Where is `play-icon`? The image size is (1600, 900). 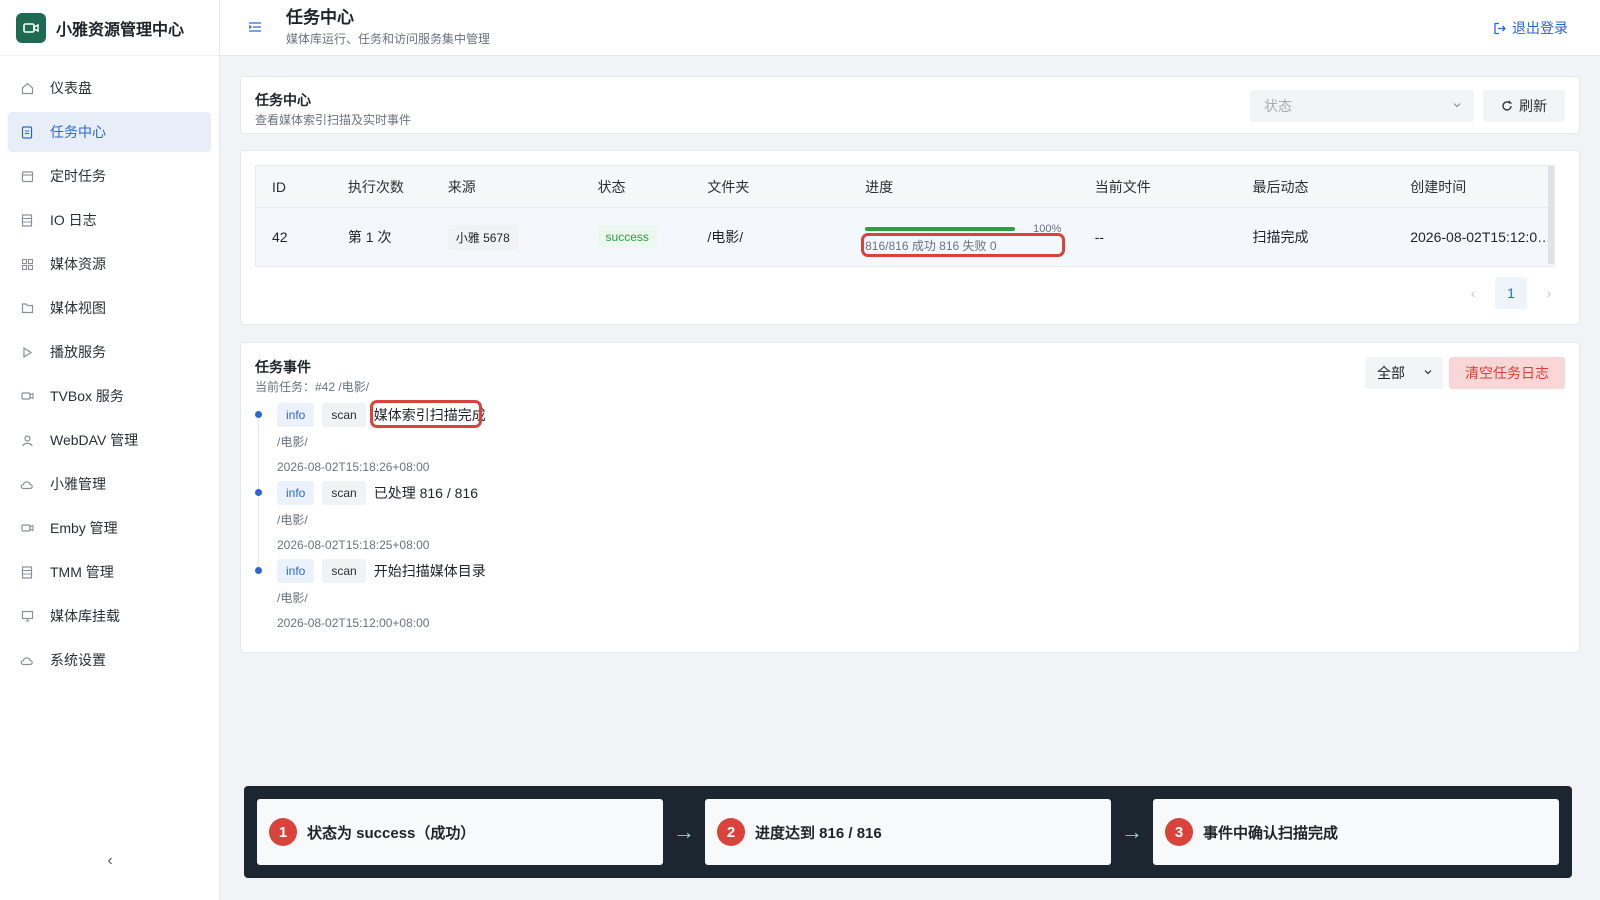
play-icon is located at coordinates (27, 352).